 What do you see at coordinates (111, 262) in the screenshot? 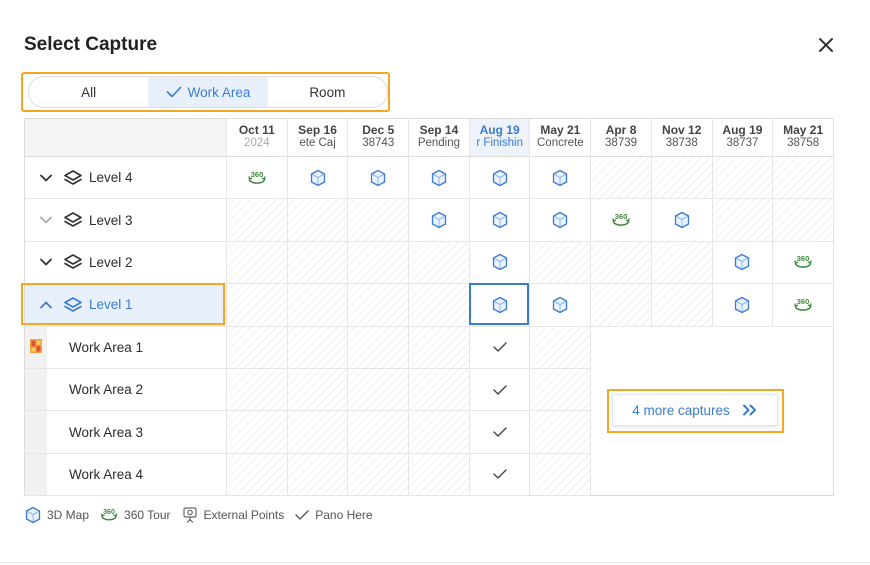
I see `level-label: Level 2` at bounding box center [111, 262].